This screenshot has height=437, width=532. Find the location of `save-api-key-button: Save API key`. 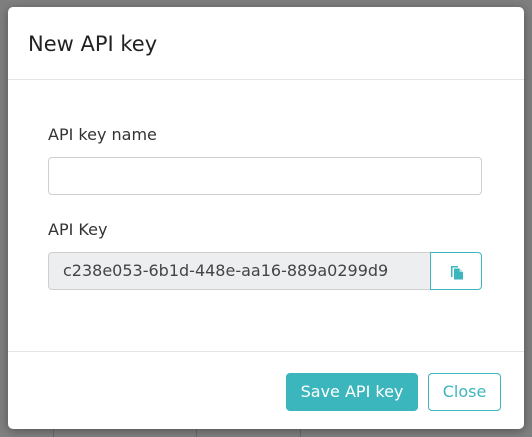

save-api-key-button: Save API key is located at coordinates (352, 392).